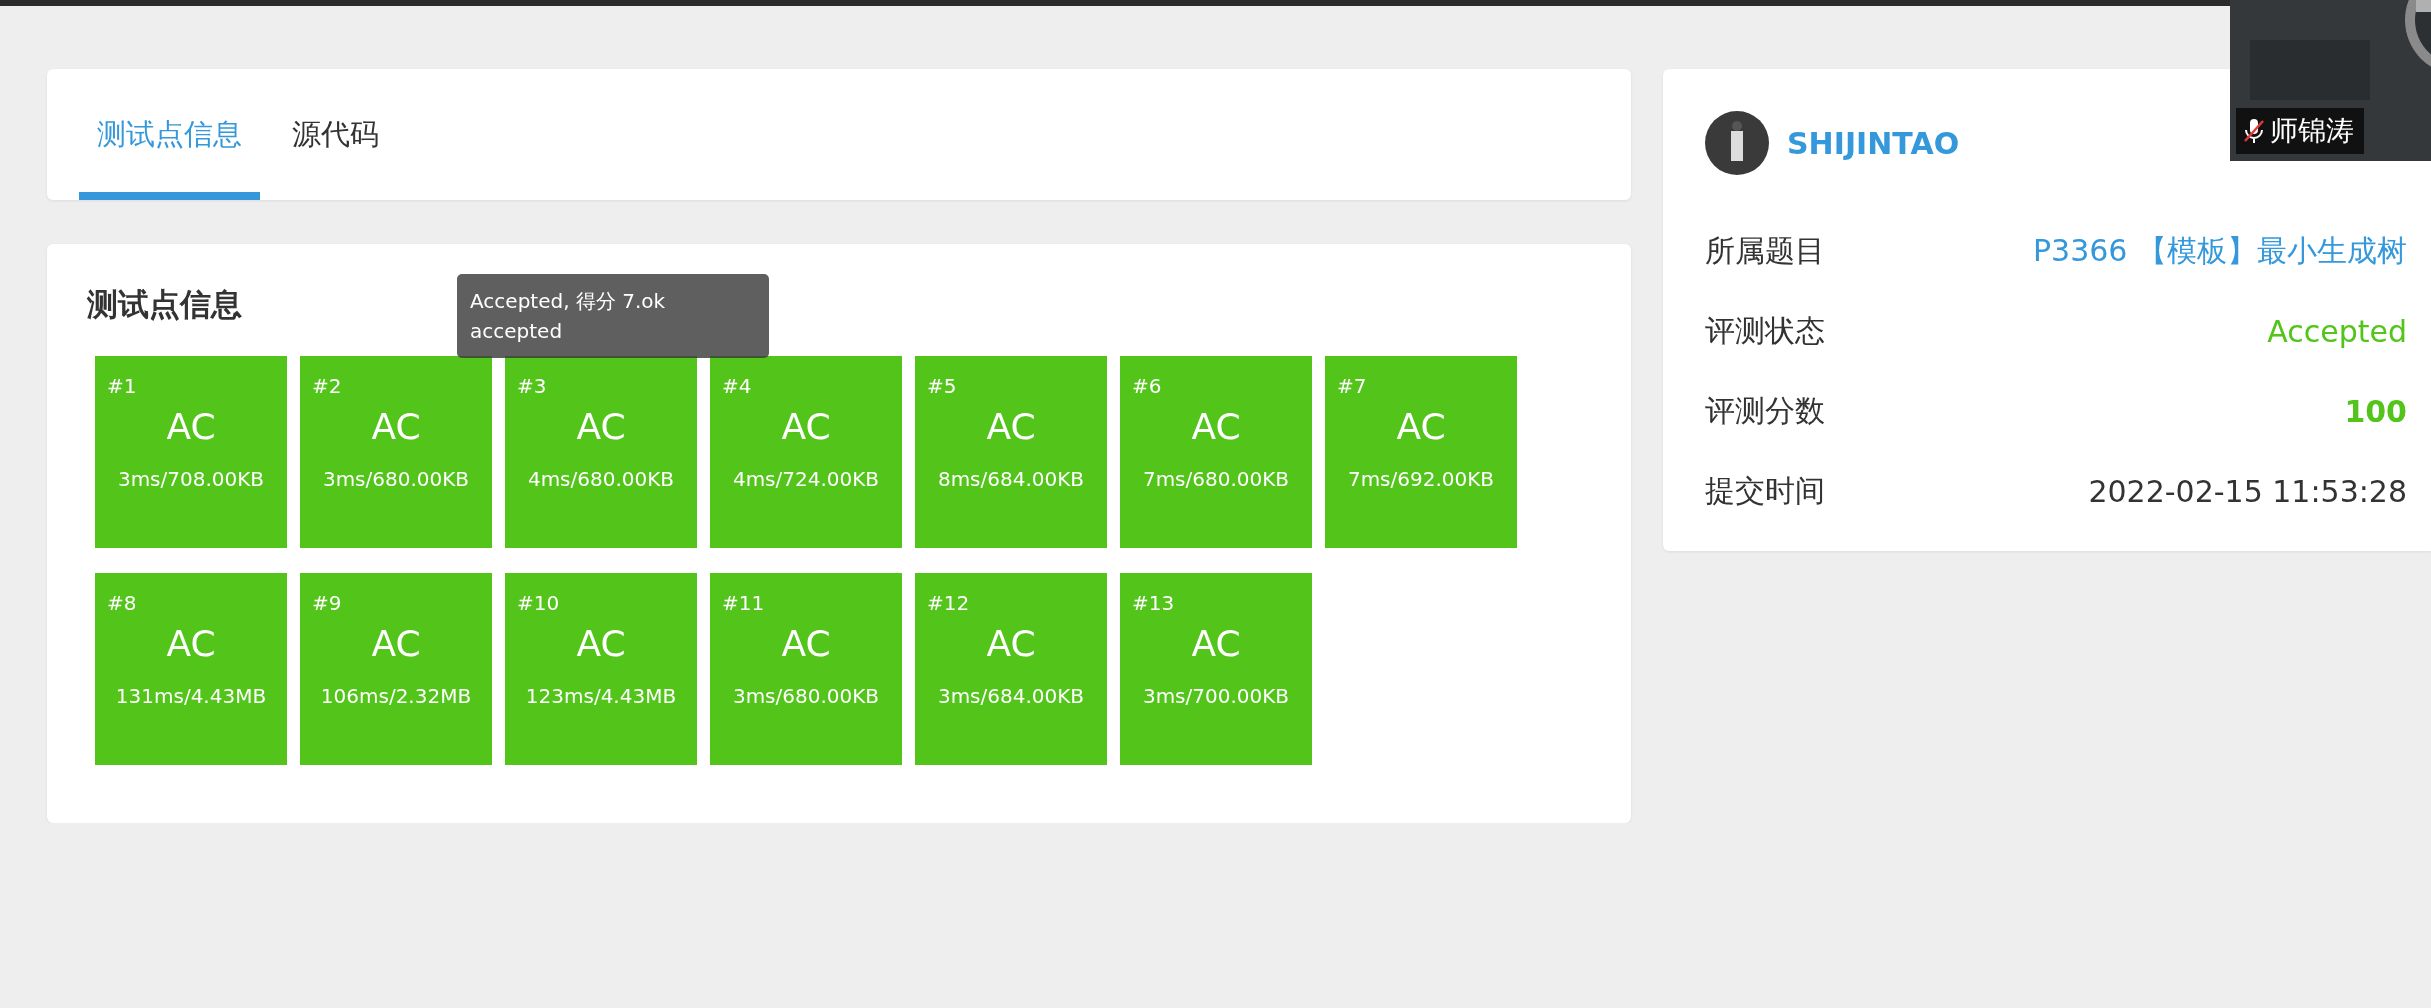  I want to click on problem-link: P3366 【模板】最小生成树, so click(2220, 251).